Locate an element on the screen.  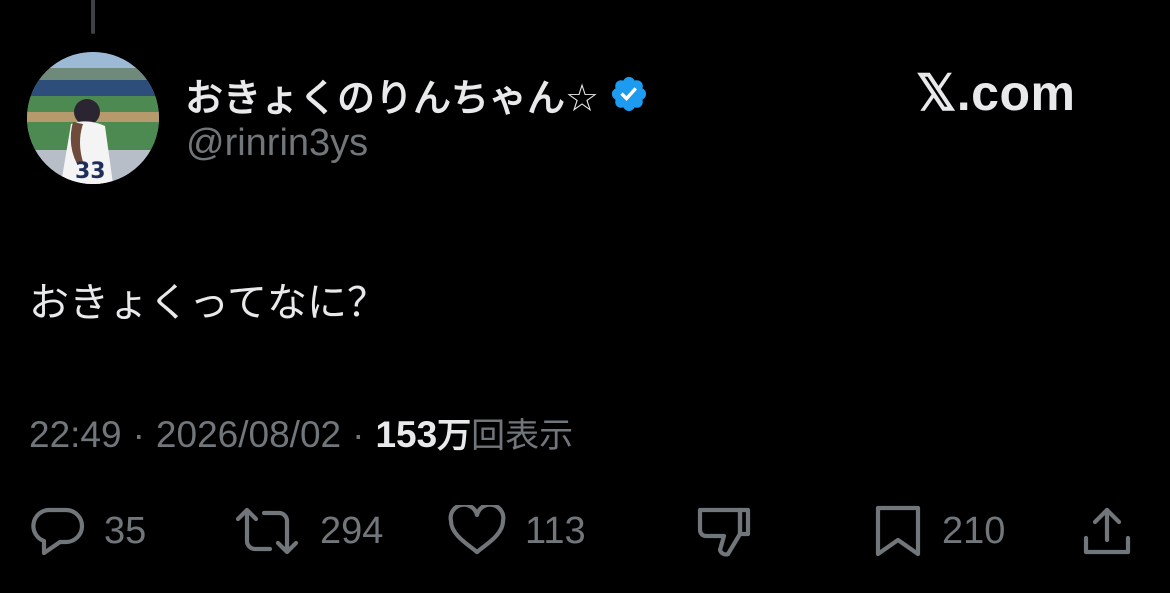
reply-button: 35 is located at coordinates (87, 531).